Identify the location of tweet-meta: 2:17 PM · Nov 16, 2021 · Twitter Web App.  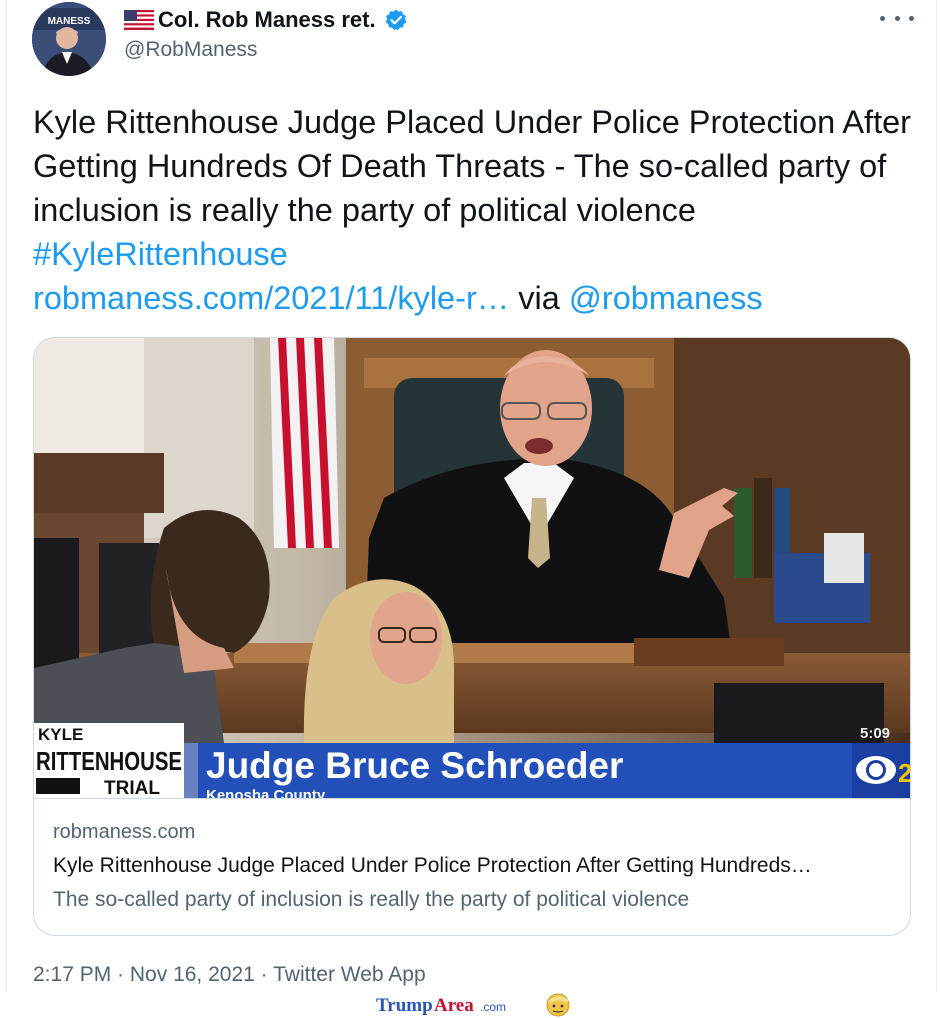
(229, 975).